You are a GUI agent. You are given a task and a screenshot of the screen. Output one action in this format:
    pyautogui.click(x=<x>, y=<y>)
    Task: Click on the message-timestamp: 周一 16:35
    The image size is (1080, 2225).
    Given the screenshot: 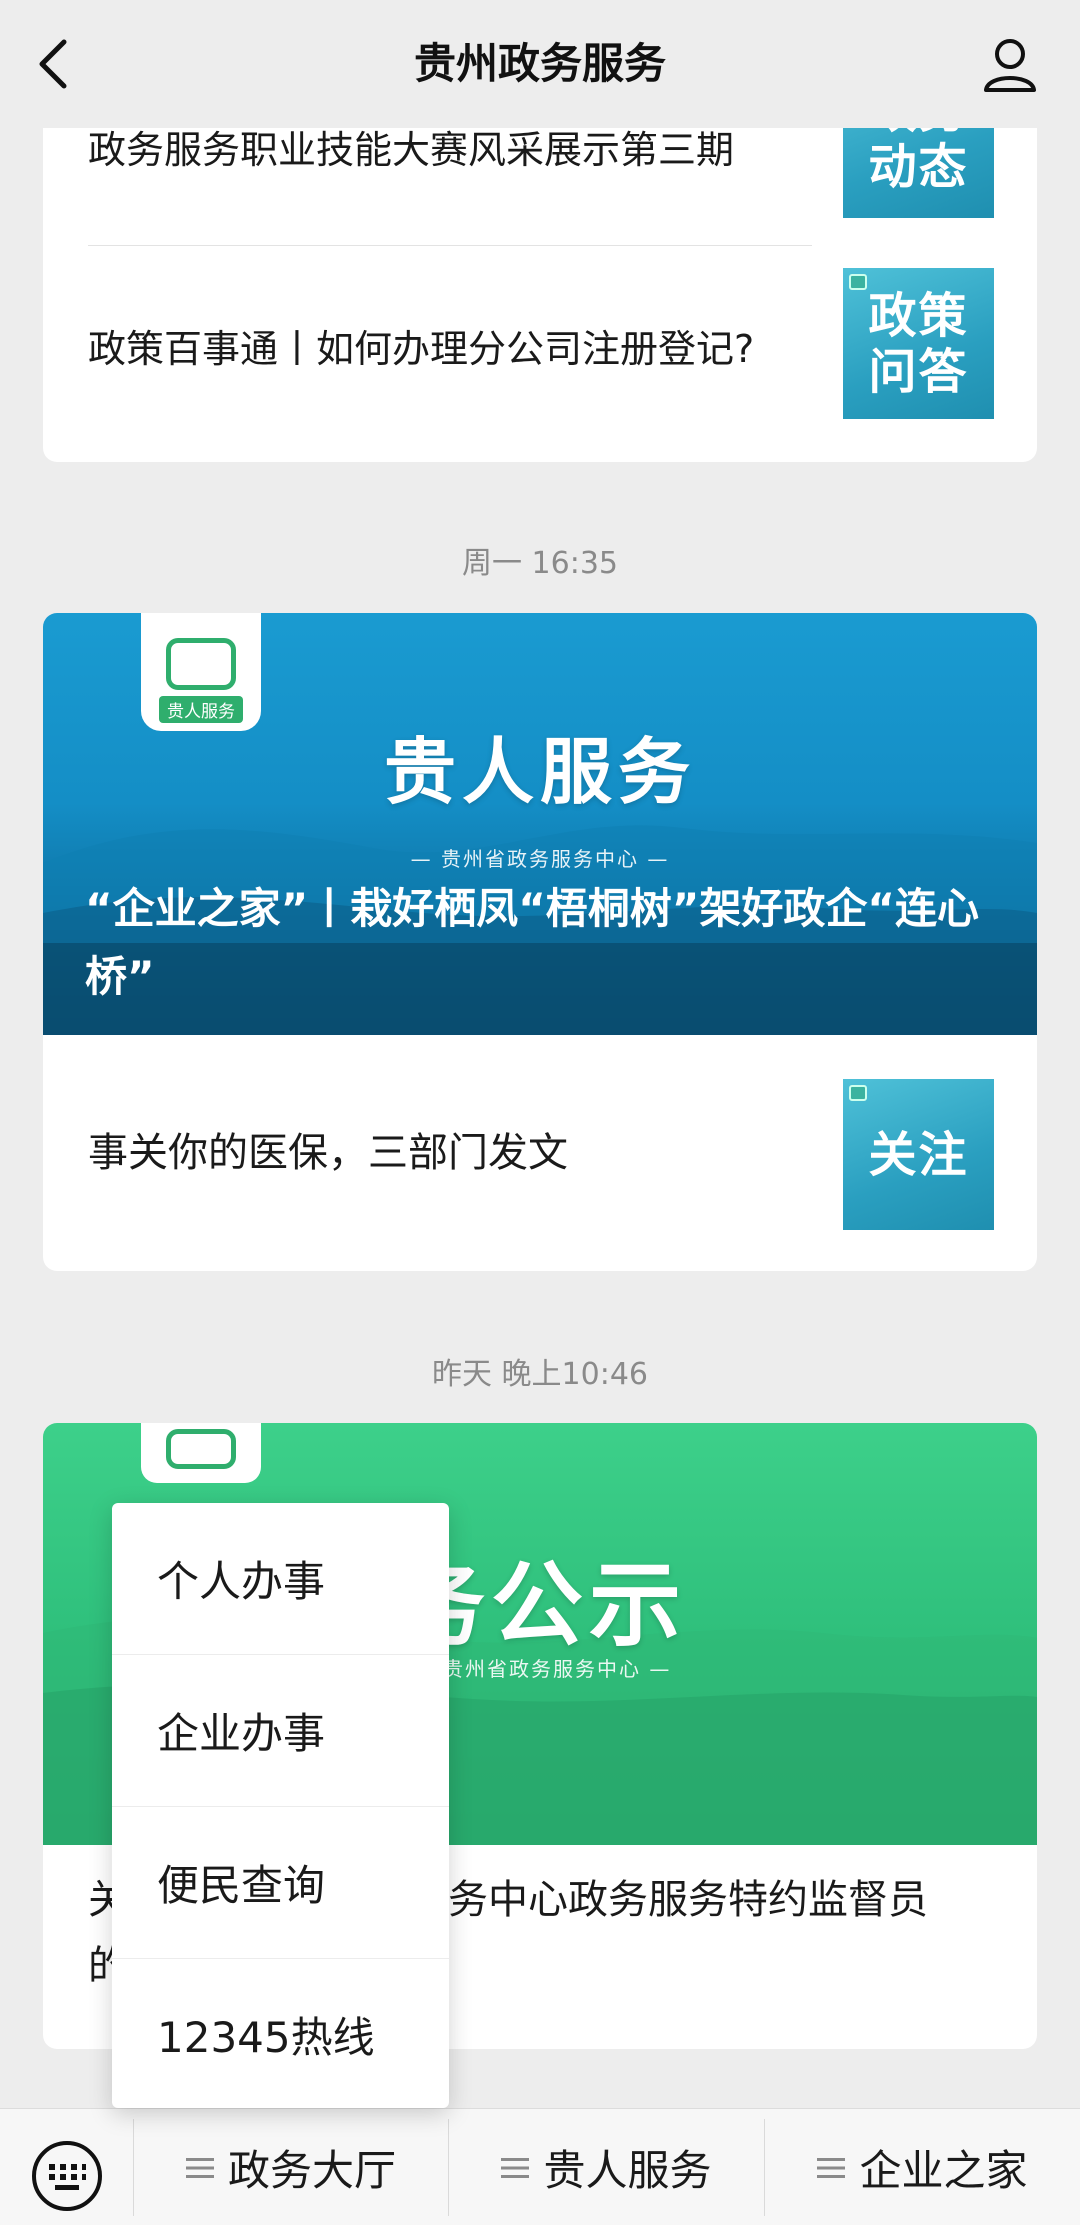 What is the action you would take?
    pyautogui.click(x=540, y=563)
    